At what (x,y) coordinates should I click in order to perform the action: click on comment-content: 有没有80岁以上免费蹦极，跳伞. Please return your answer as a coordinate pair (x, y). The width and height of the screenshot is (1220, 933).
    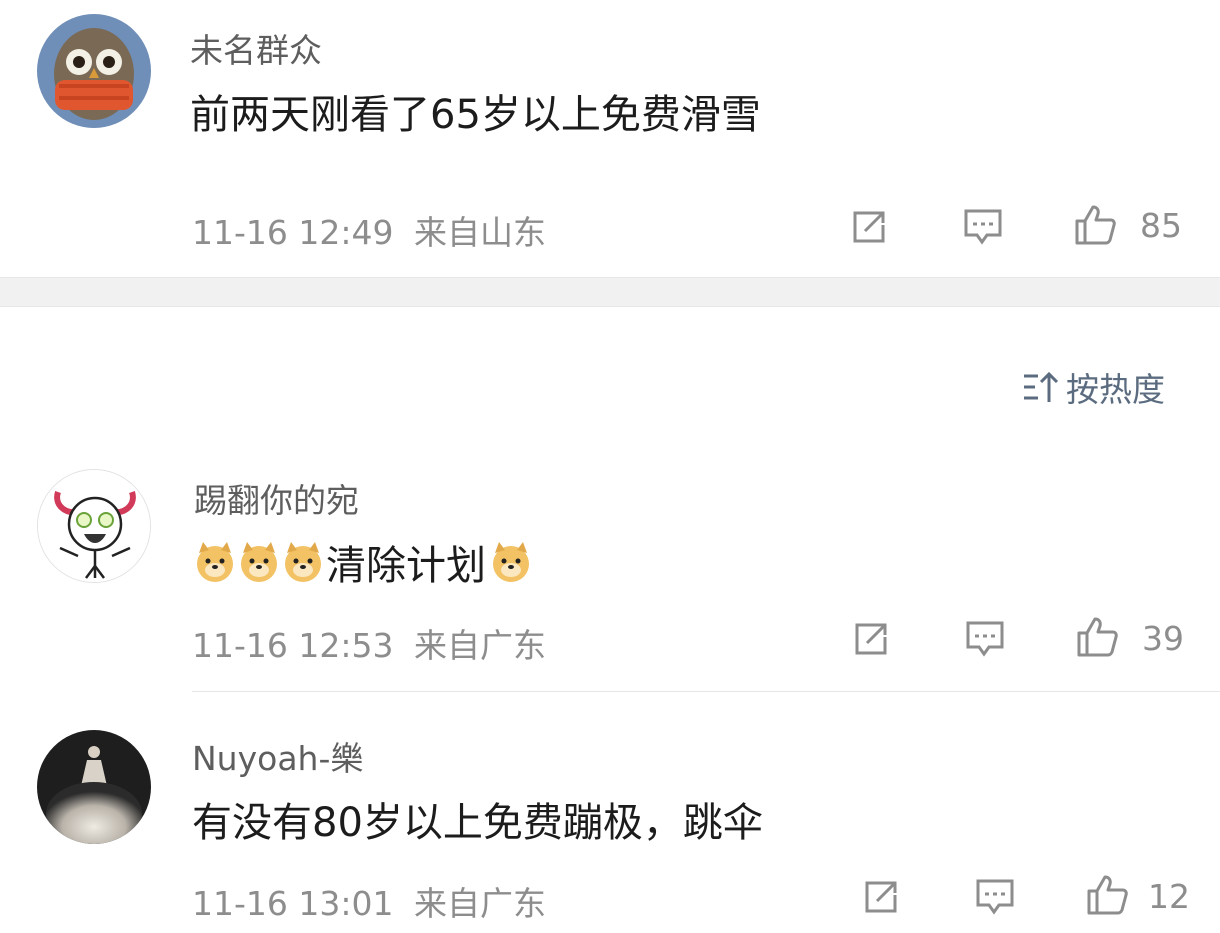
    Looking at the image, I should click on (477, 819).